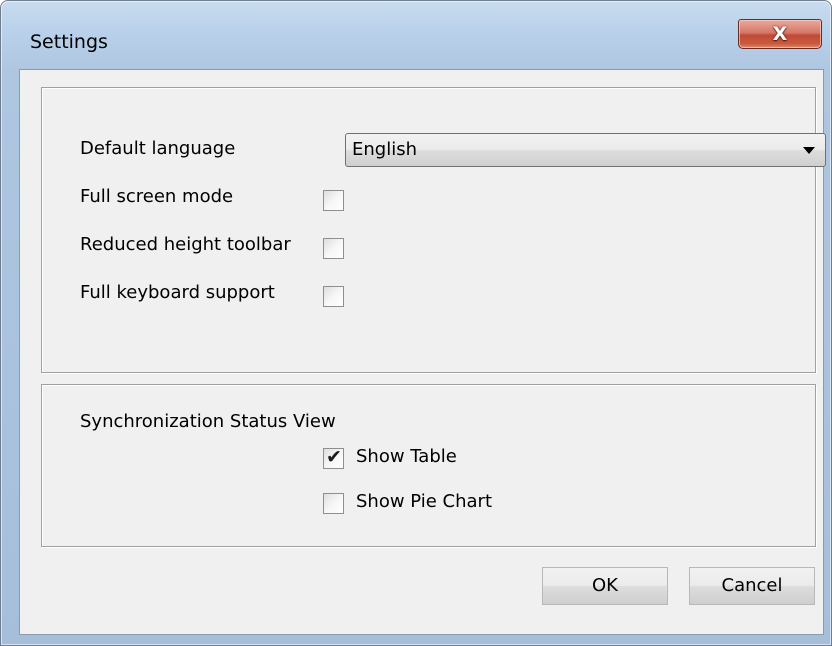 The width and height of the screenshot is (832, 646). I want to click on reduced-height-toolbar-label: Reduced height toolbar, so click(185, 244).